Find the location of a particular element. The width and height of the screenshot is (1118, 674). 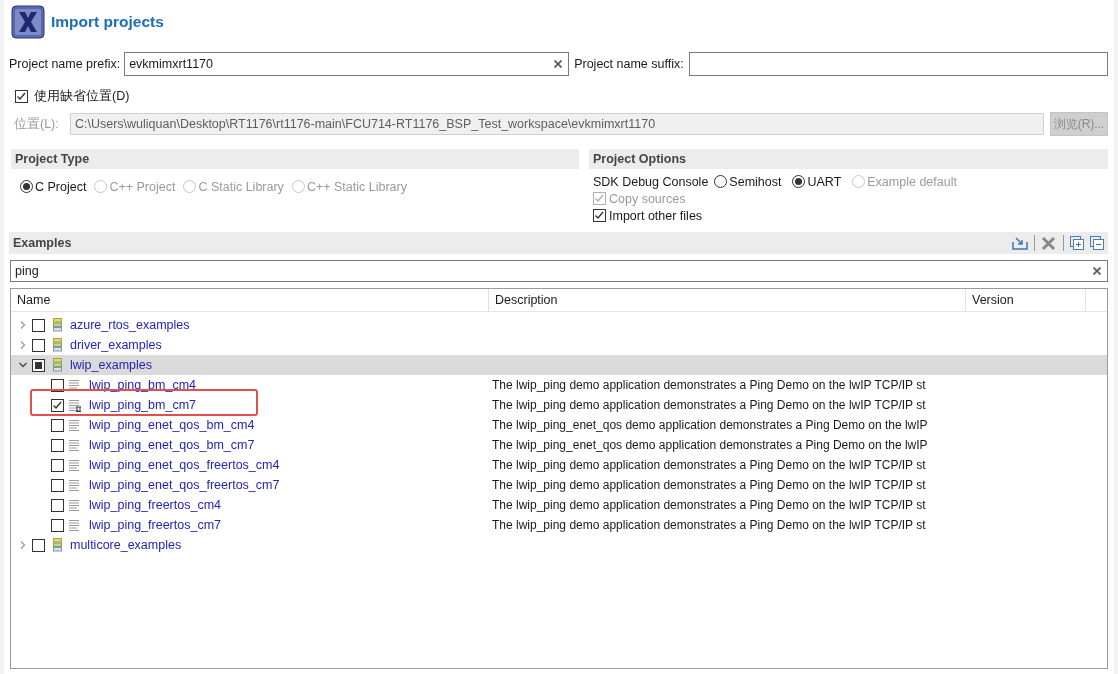

tree-row: lwip_ping_freertos_cm4 The lwip_ping demo application demonstrates a Ping Demo on the lwIP TCP/IP st is located at coordinates (559, 505).